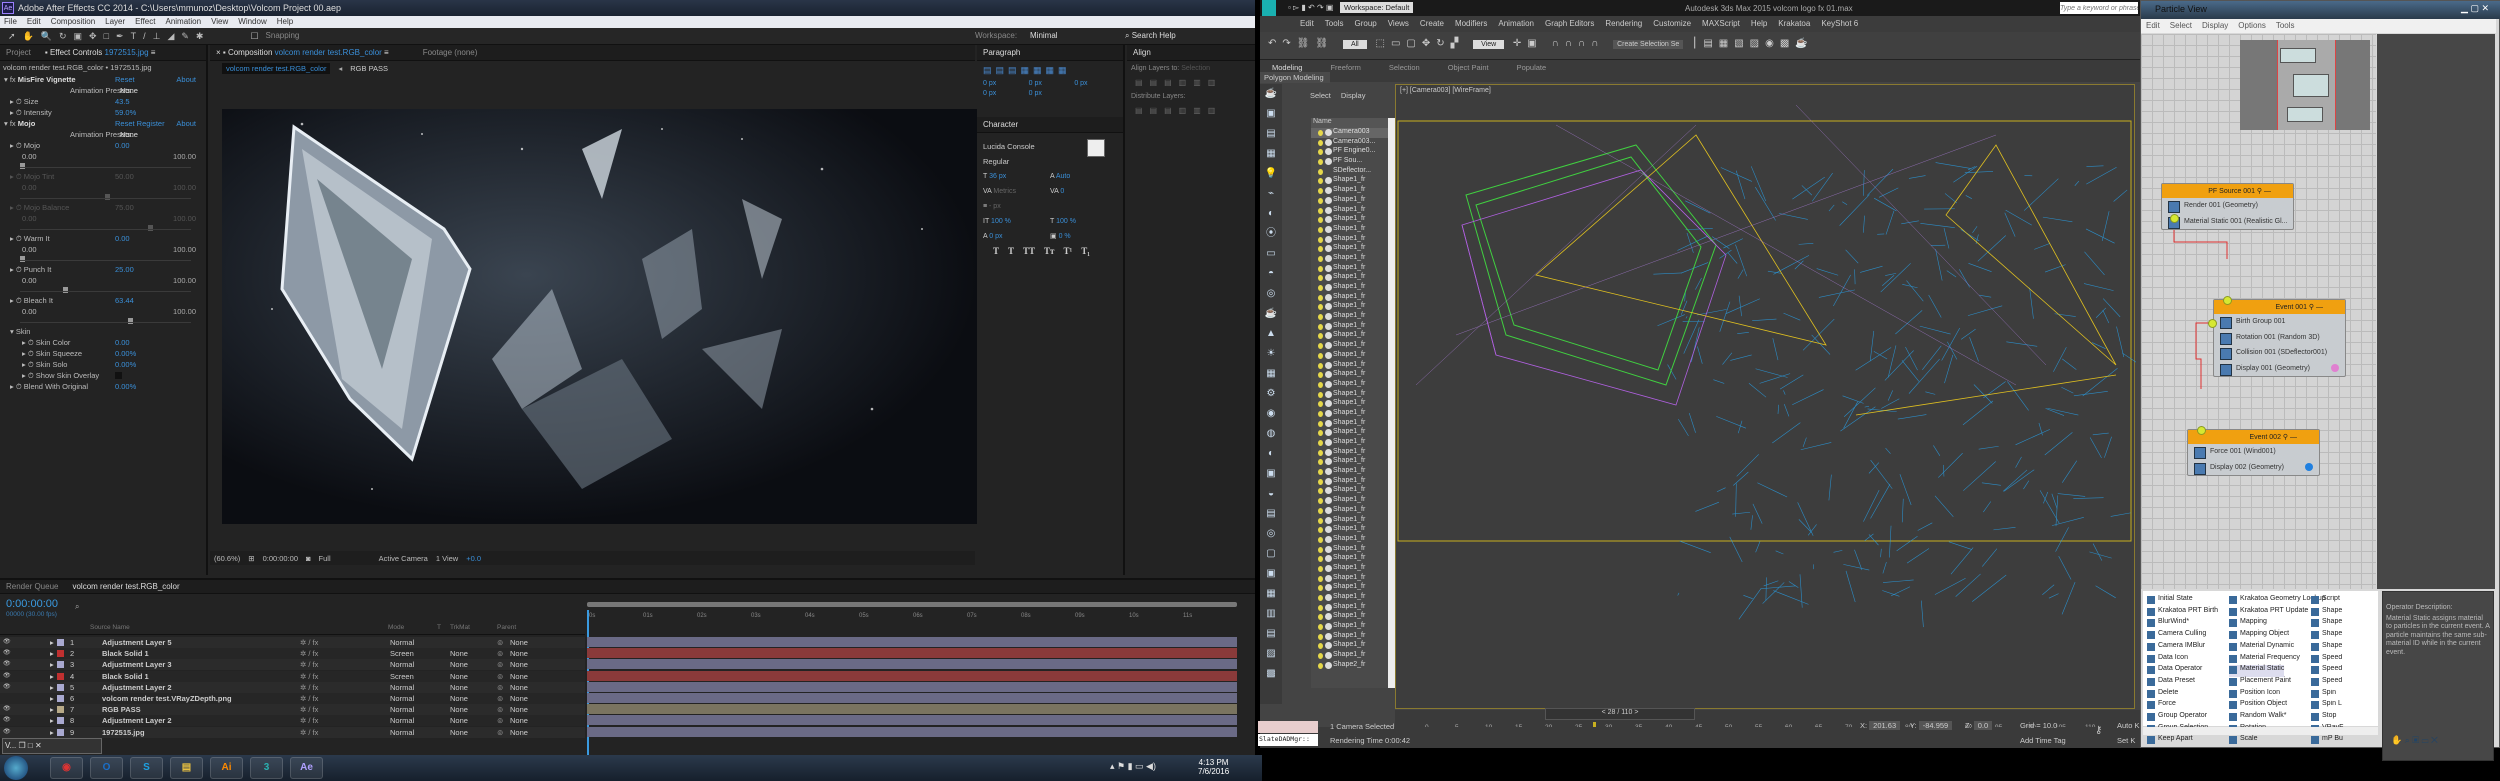 The image size is (2500, 781). Describe the element at coordinates (122, 342) in the screenshot. I see `effect-value: 0.00` at that location.